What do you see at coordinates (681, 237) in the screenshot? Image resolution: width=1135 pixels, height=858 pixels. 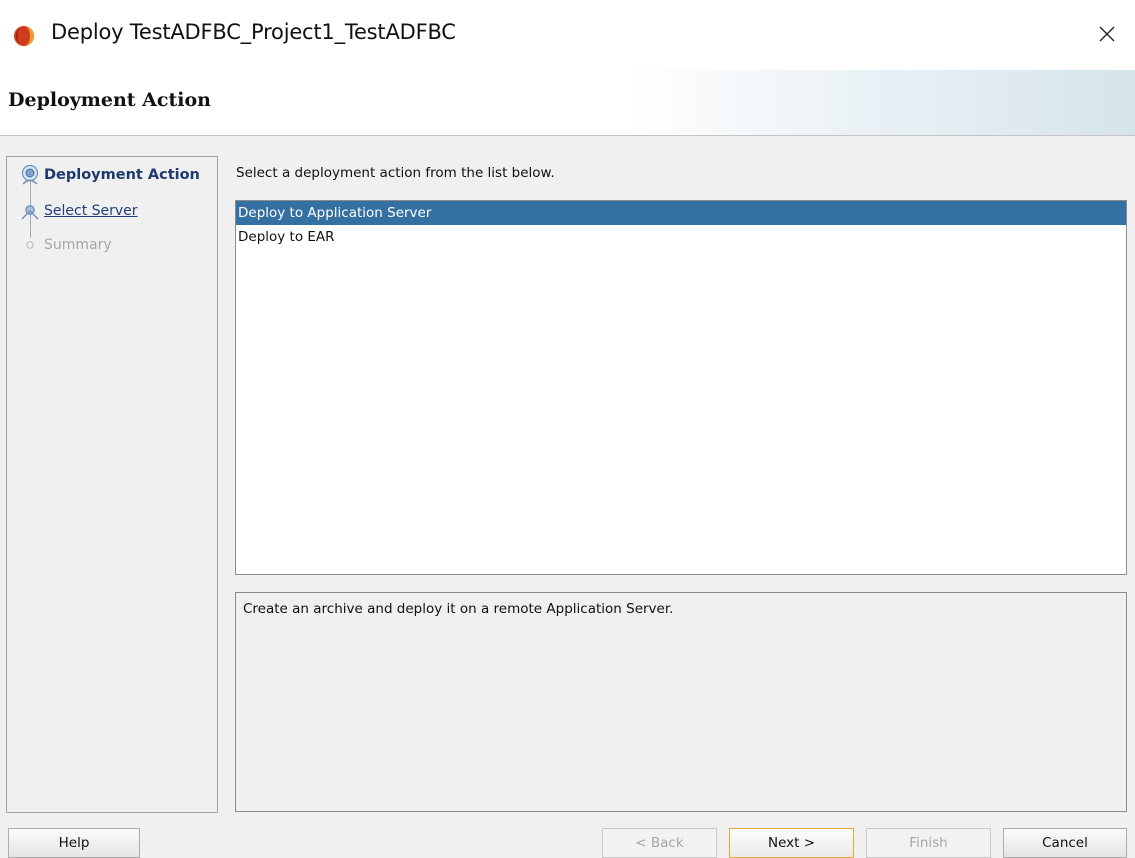 I see `list-item-deploy-to-ear: Deploy to EAR` at bounding box center [681, 237].